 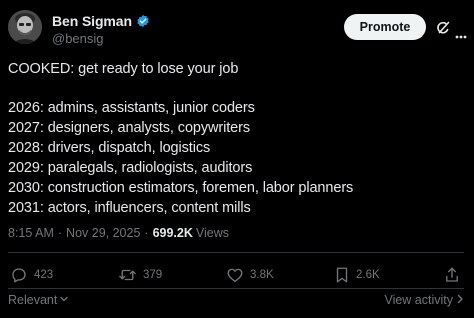 I want to click on reply-button: 423, so click(x=31, y=275).